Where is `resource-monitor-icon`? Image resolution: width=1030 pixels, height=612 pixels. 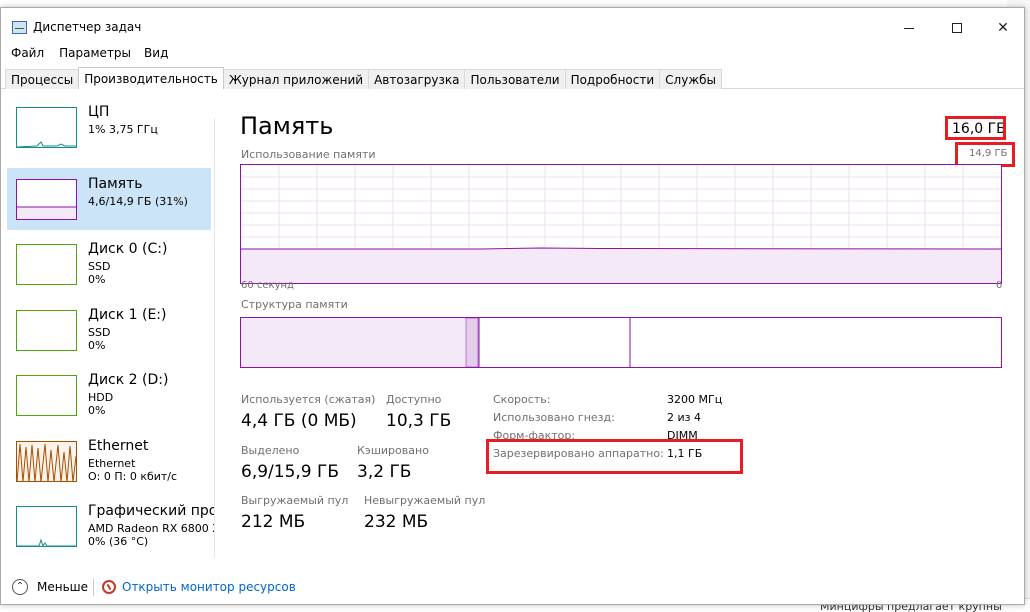
resource-monitor-icon is located at coordinates (109, 587).